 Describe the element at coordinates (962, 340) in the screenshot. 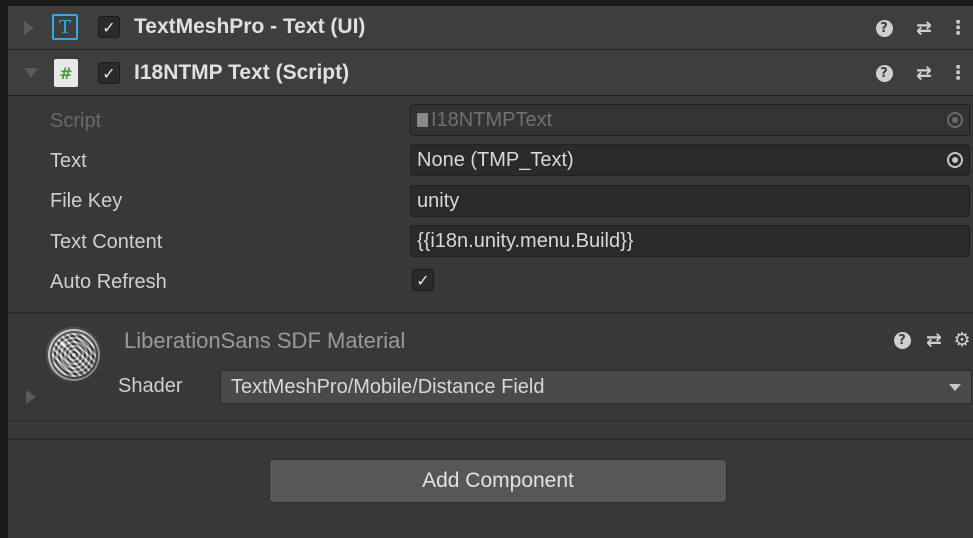

I see `gear-icon: ⚙` at that location.